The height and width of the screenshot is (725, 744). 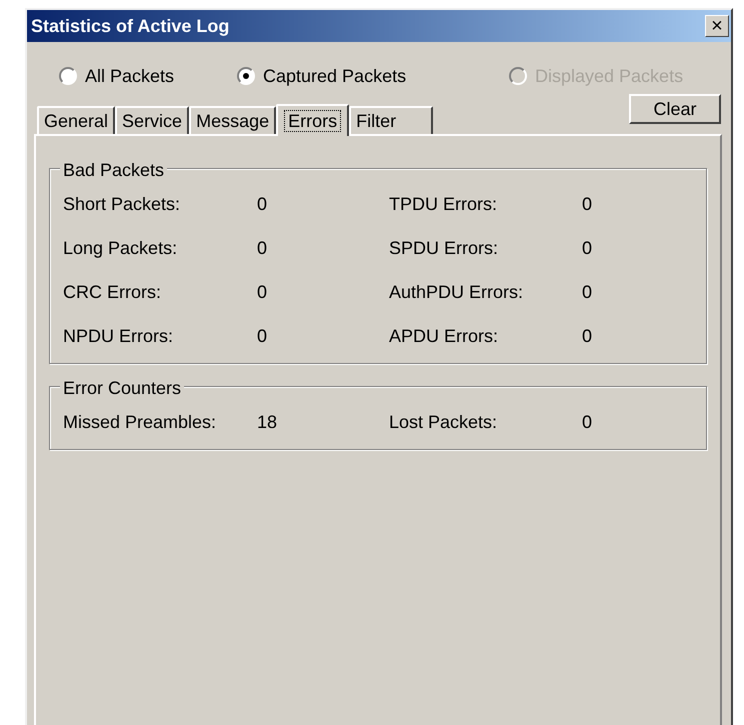 I want to click on clear-button: Clear, so click(x=675, y=109).